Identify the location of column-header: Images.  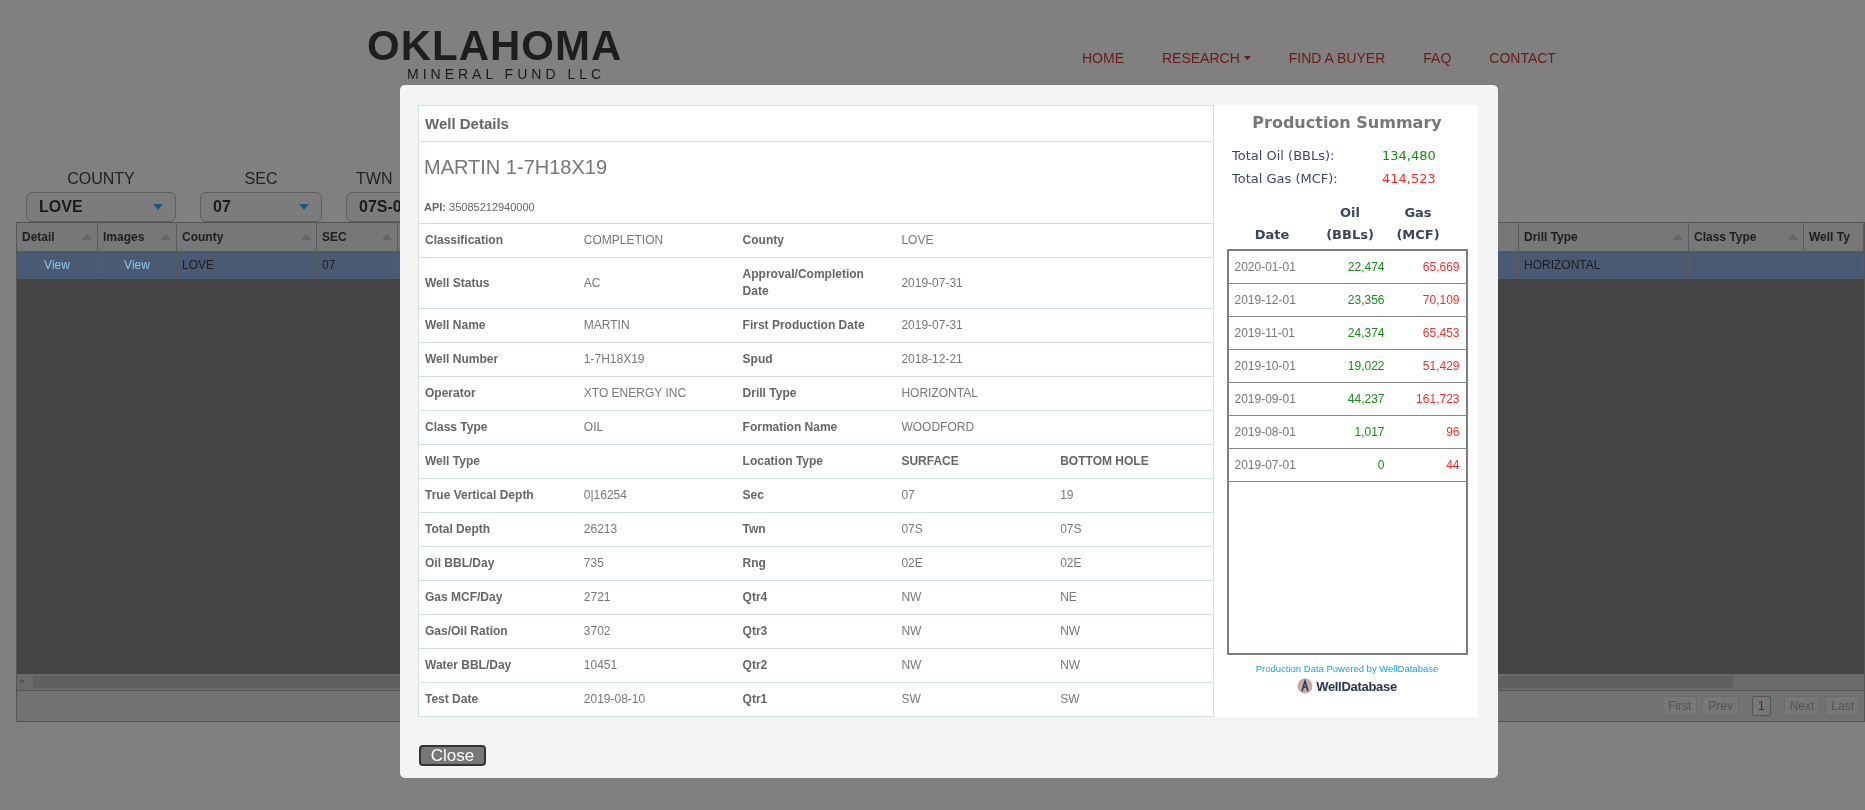
(124, 237).